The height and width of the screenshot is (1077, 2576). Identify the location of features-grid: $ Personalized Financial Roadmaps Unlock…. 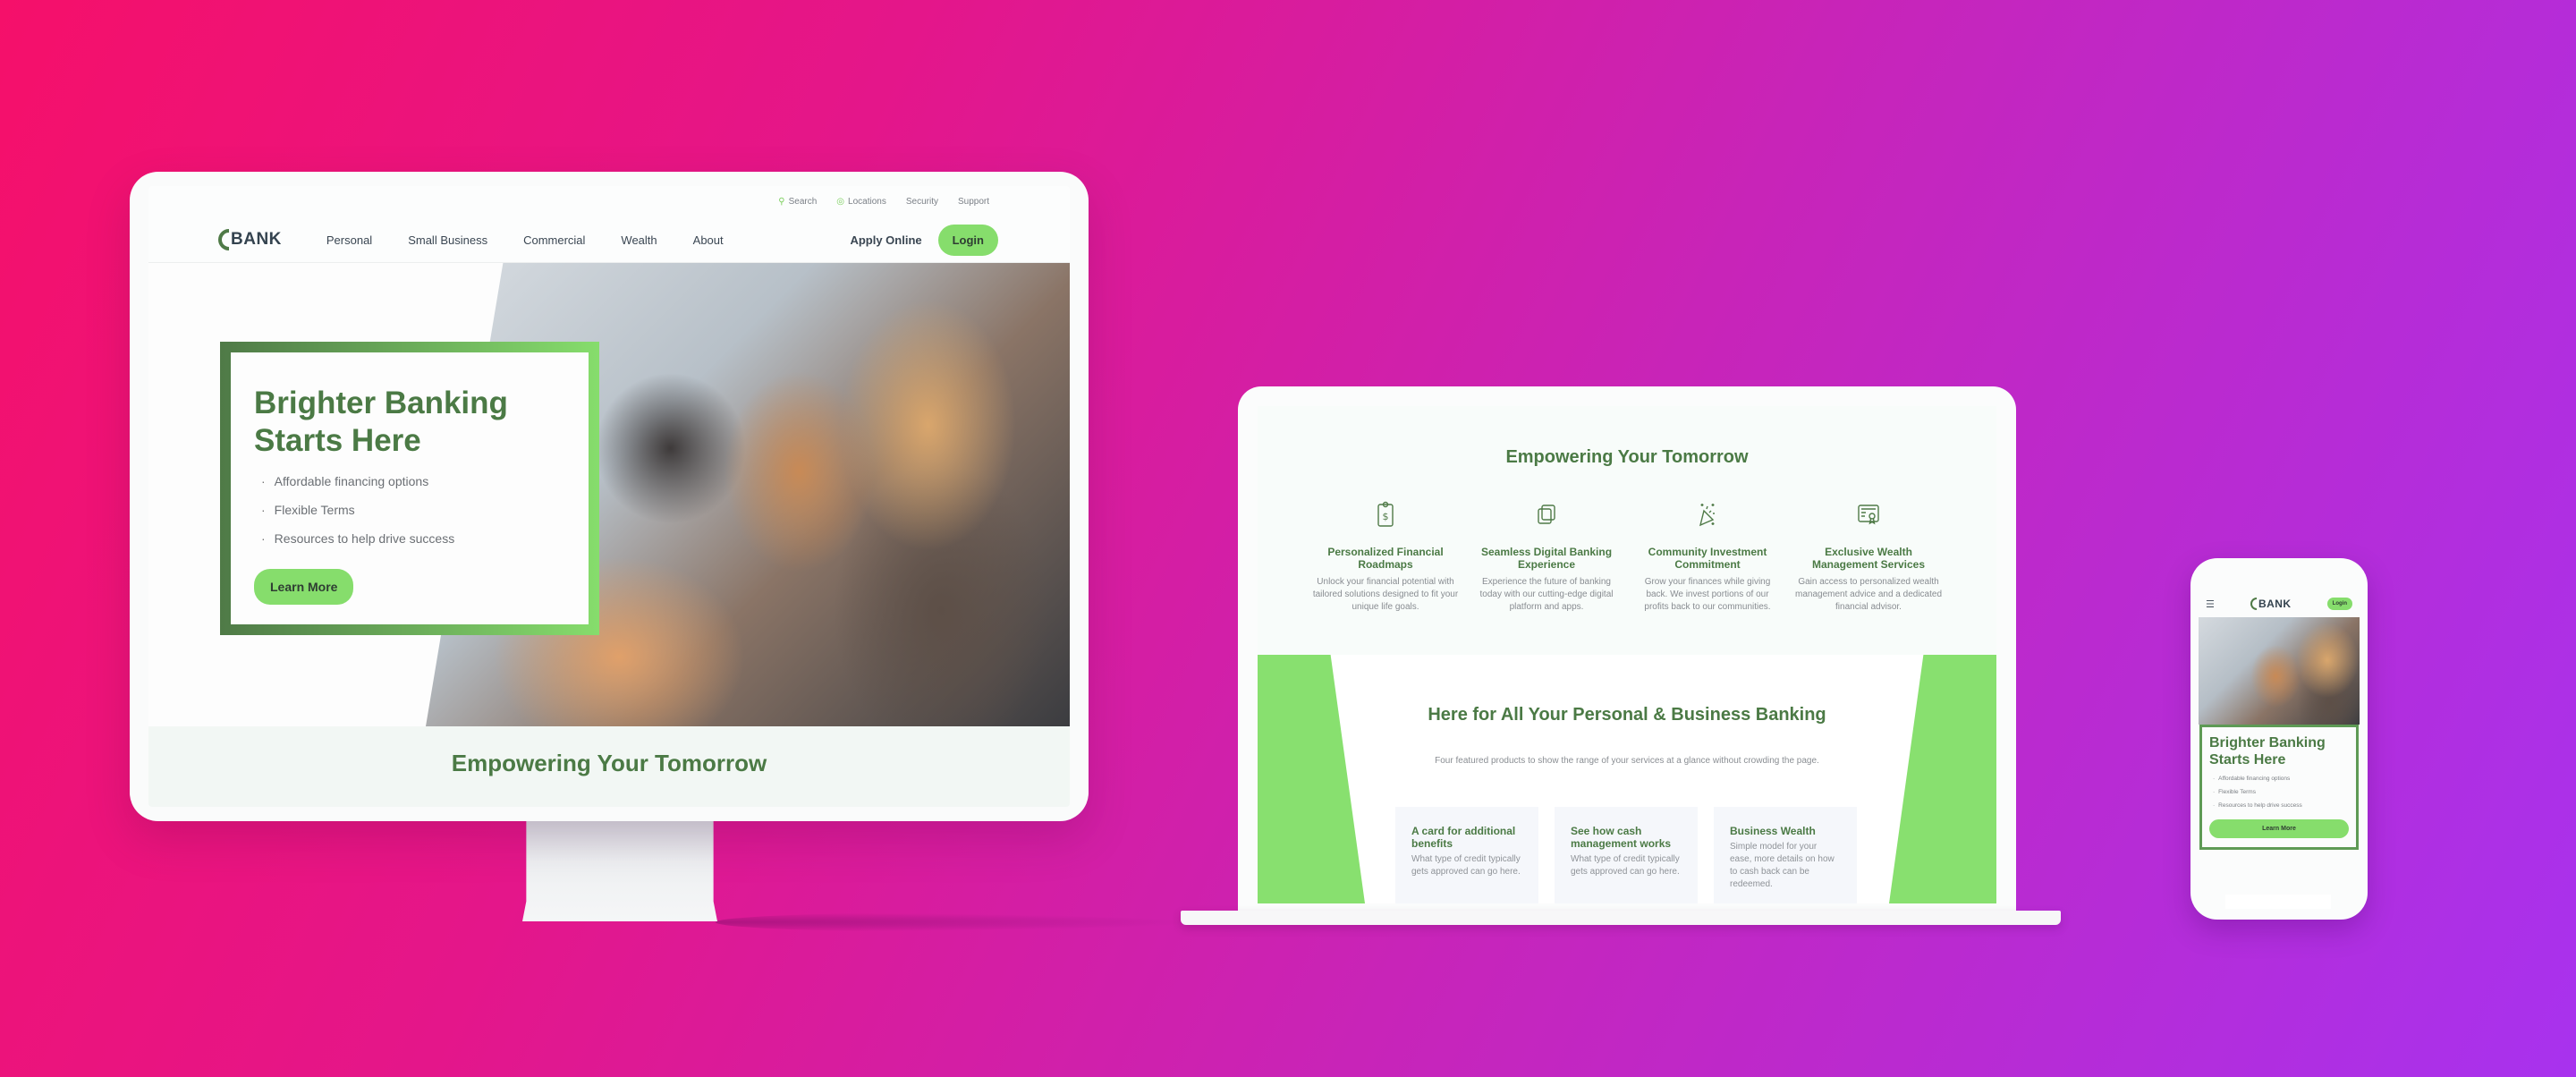
(1627, 556).